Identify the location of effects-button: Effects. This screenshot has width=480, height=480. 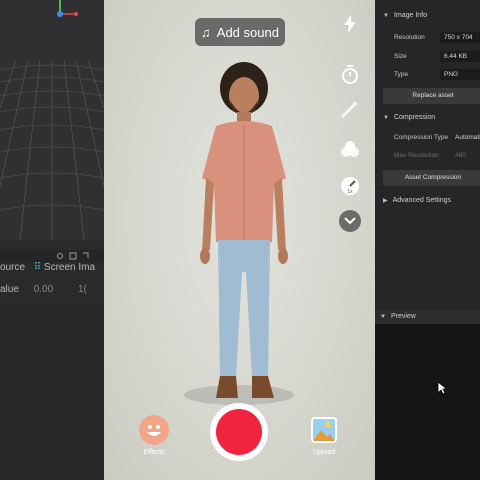
(154, 439).